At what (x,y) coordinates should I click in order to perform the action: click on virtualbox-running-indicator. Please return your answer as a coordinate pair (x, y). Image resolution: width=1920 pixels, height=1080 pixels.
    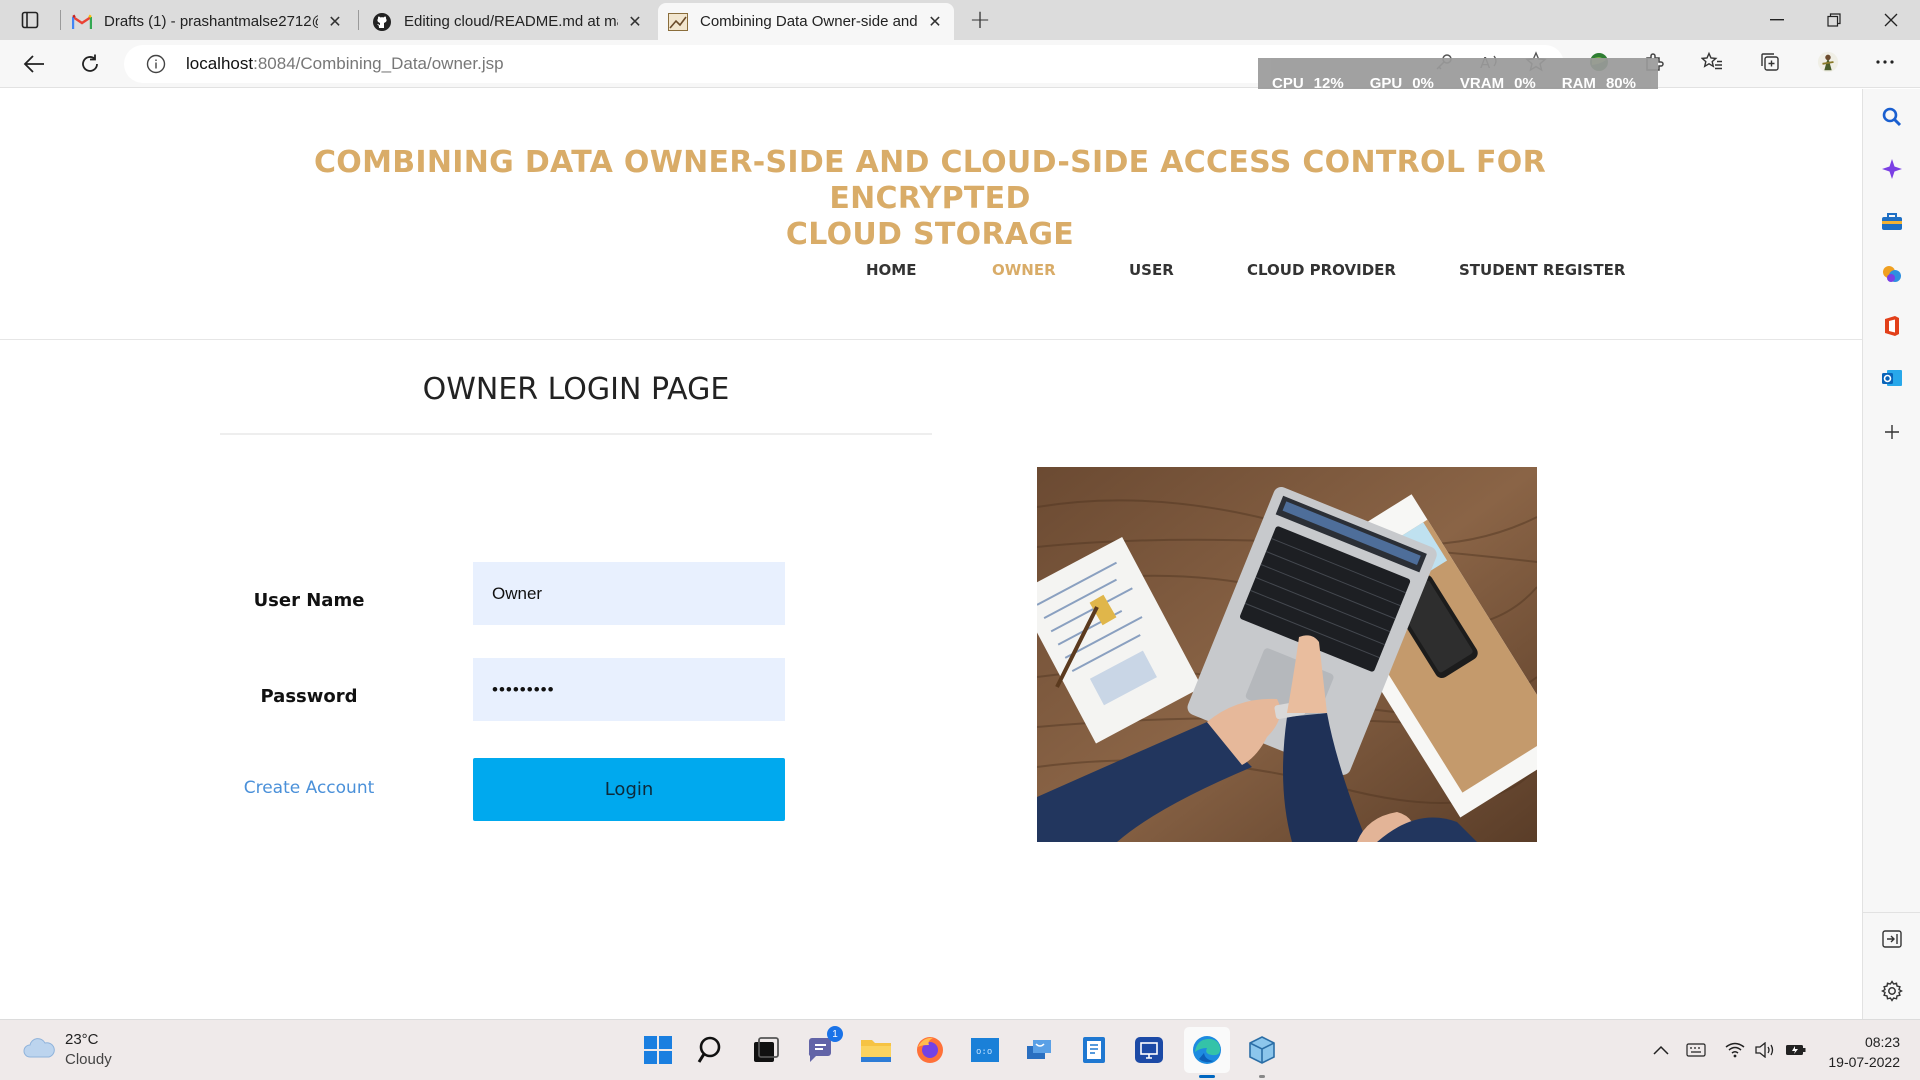
    Looking at the image, I should click on (1262, 1076).